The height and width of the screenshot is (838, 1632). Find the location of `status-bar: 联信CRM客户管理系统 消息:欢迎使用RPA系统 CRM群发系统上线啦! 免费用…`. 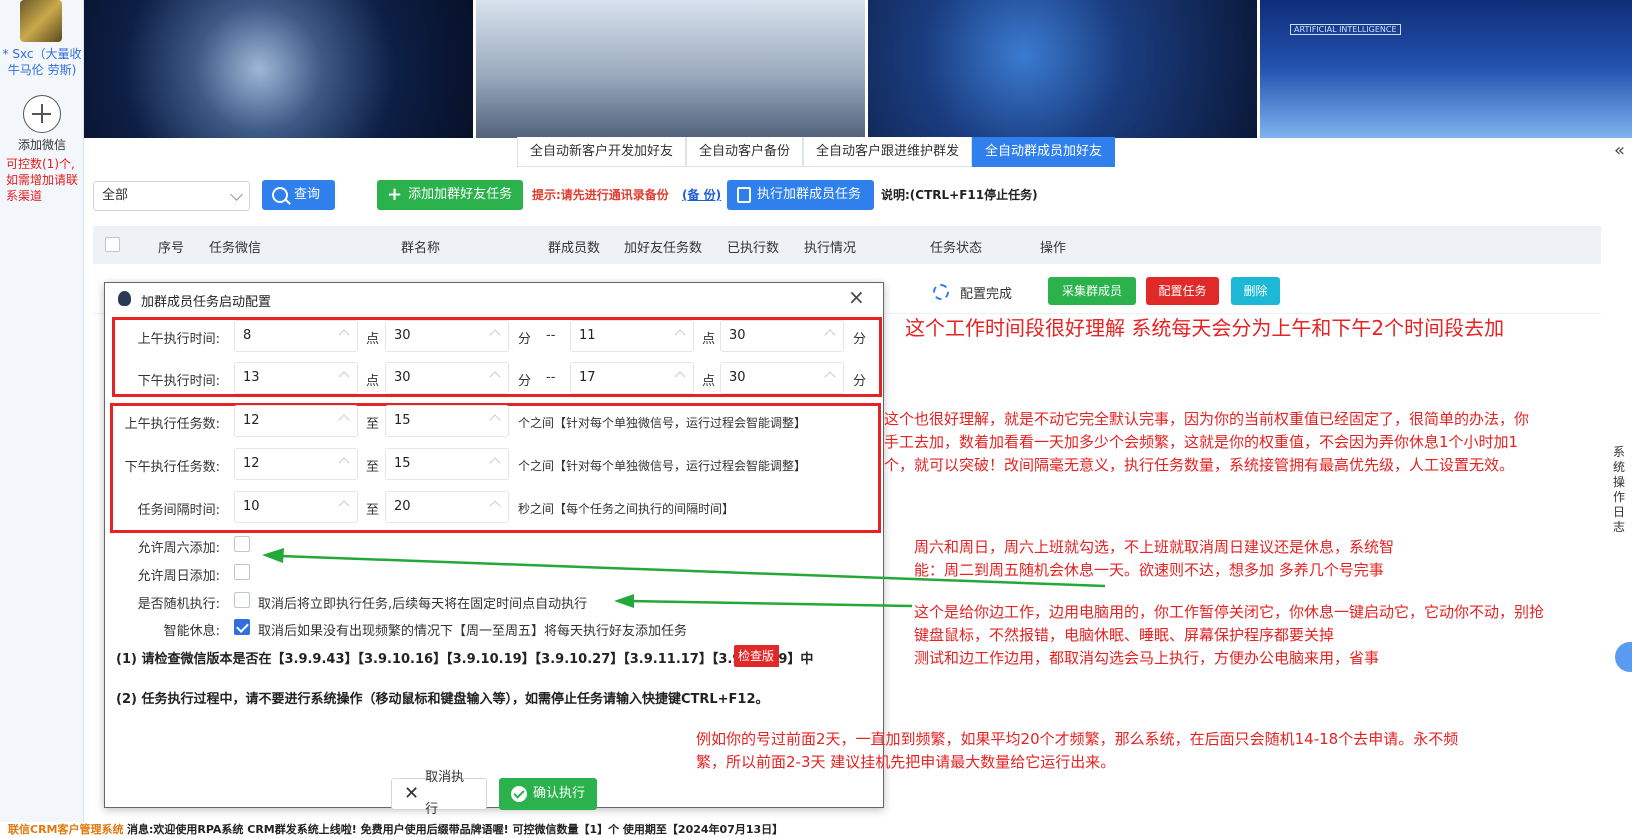

status-bar: 联信CRM客户管理系统 消息:欢迎使用RPA系统 CRM群发系统上线啦! 免费用… is located at coordinates (816, 830).